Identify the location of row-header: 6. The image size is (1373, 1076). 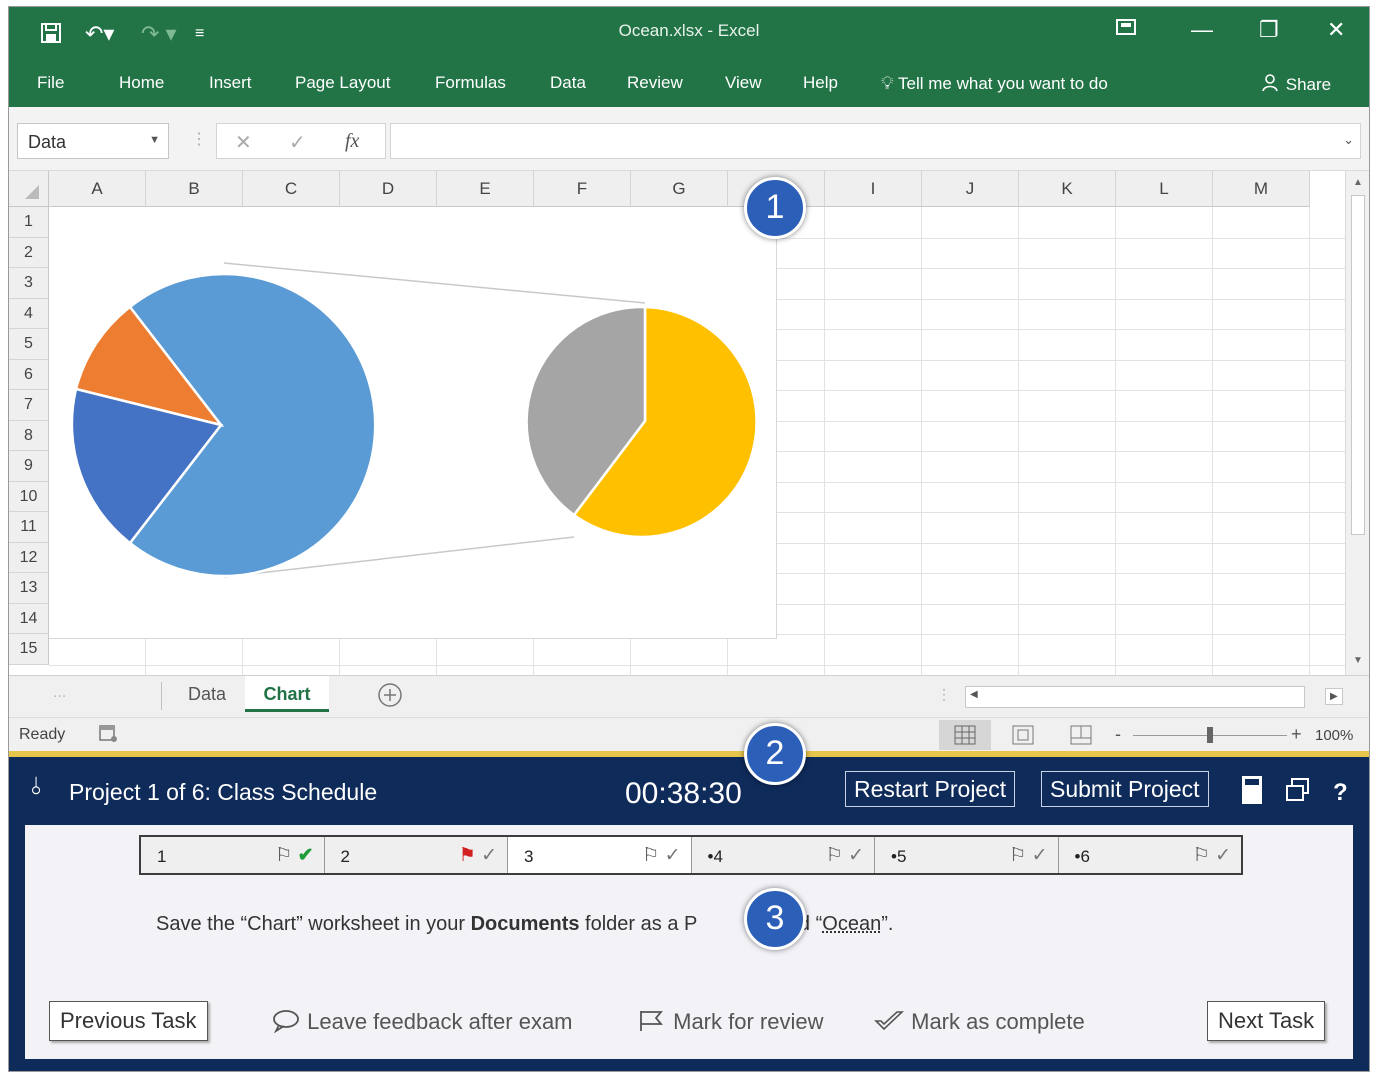
(29, 374).